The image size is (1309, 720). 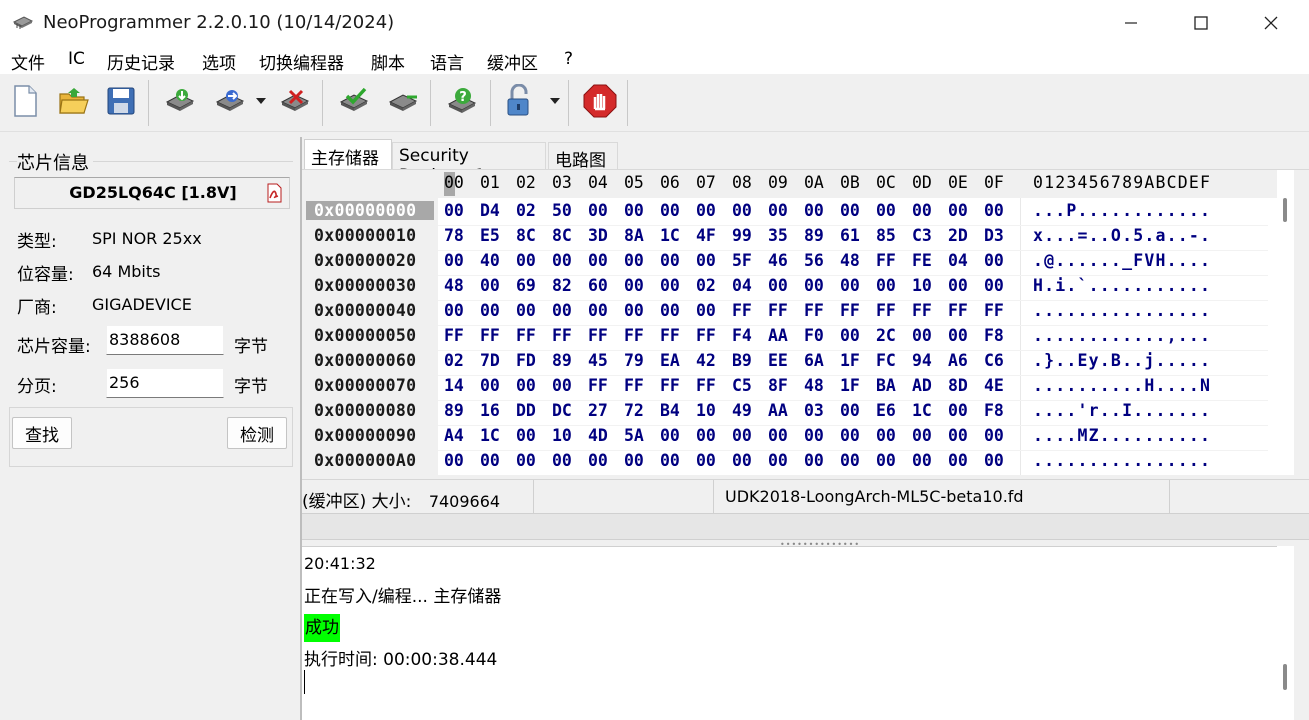 What do you see at coordinates (886, 335) in the screenshot?
I see `hex-byte: 2C` at bounding box center [886, 335].